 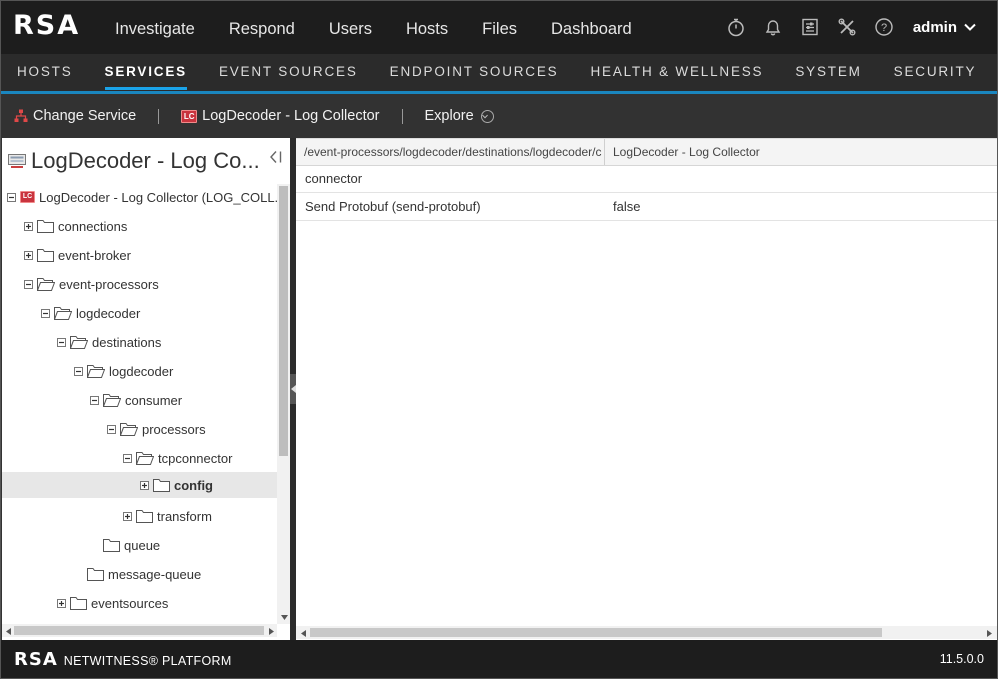 I want to click on chevron-down-icon, so click(x=970, y=27).